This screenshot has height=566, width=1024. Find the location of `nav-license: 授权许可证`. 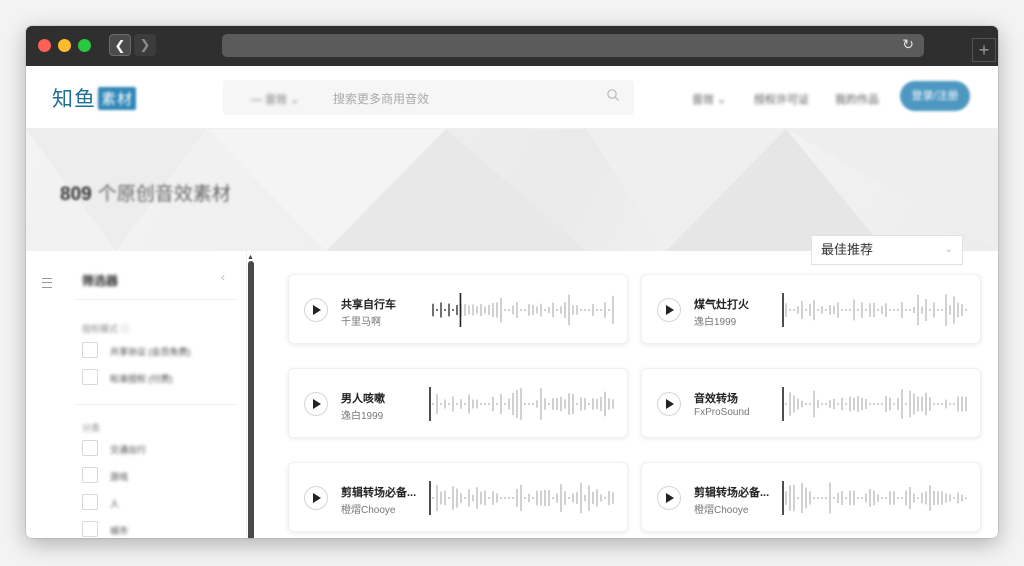

nav-license: 授权许可证 is located at coordinates (781, 99).